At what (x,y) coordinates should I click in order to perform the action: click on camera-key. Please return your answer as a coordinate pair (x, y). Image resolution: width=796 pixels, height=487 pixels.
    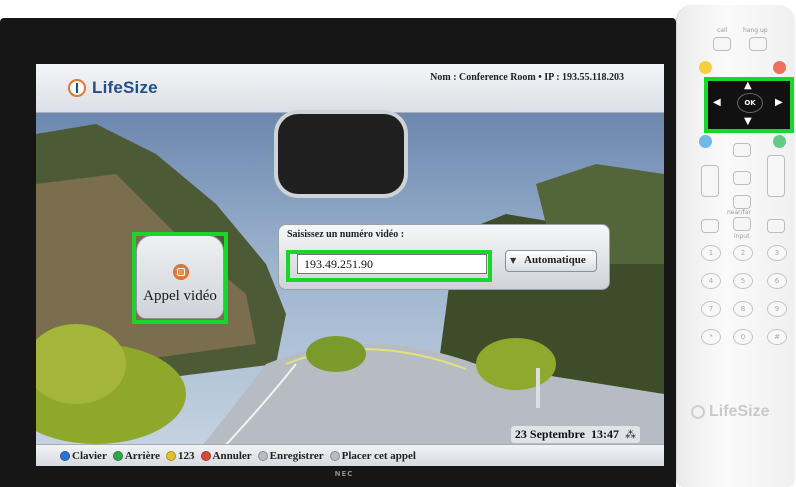
    Looking at the image, I should click on (742, 202).